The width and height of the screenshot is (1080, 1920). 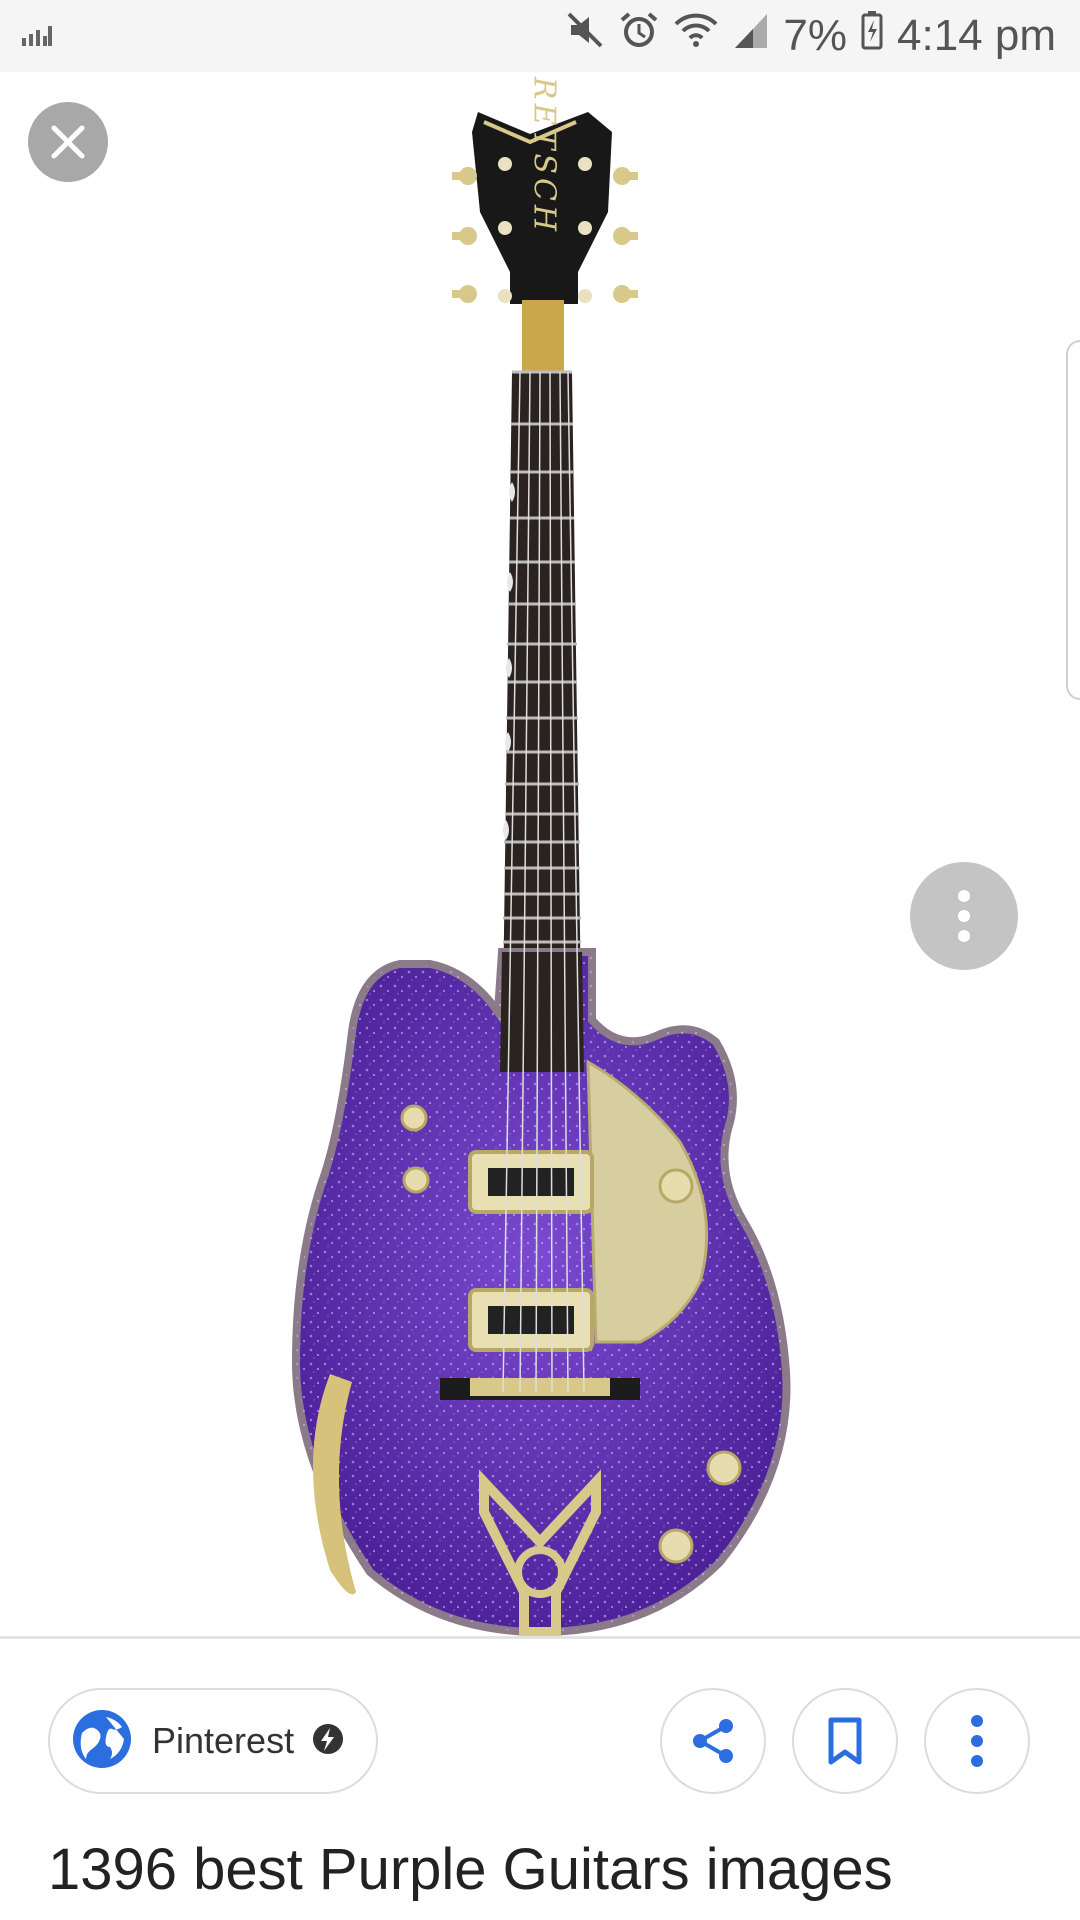 I want to click on battery-percent: 7%, so click(x=815, y=35).